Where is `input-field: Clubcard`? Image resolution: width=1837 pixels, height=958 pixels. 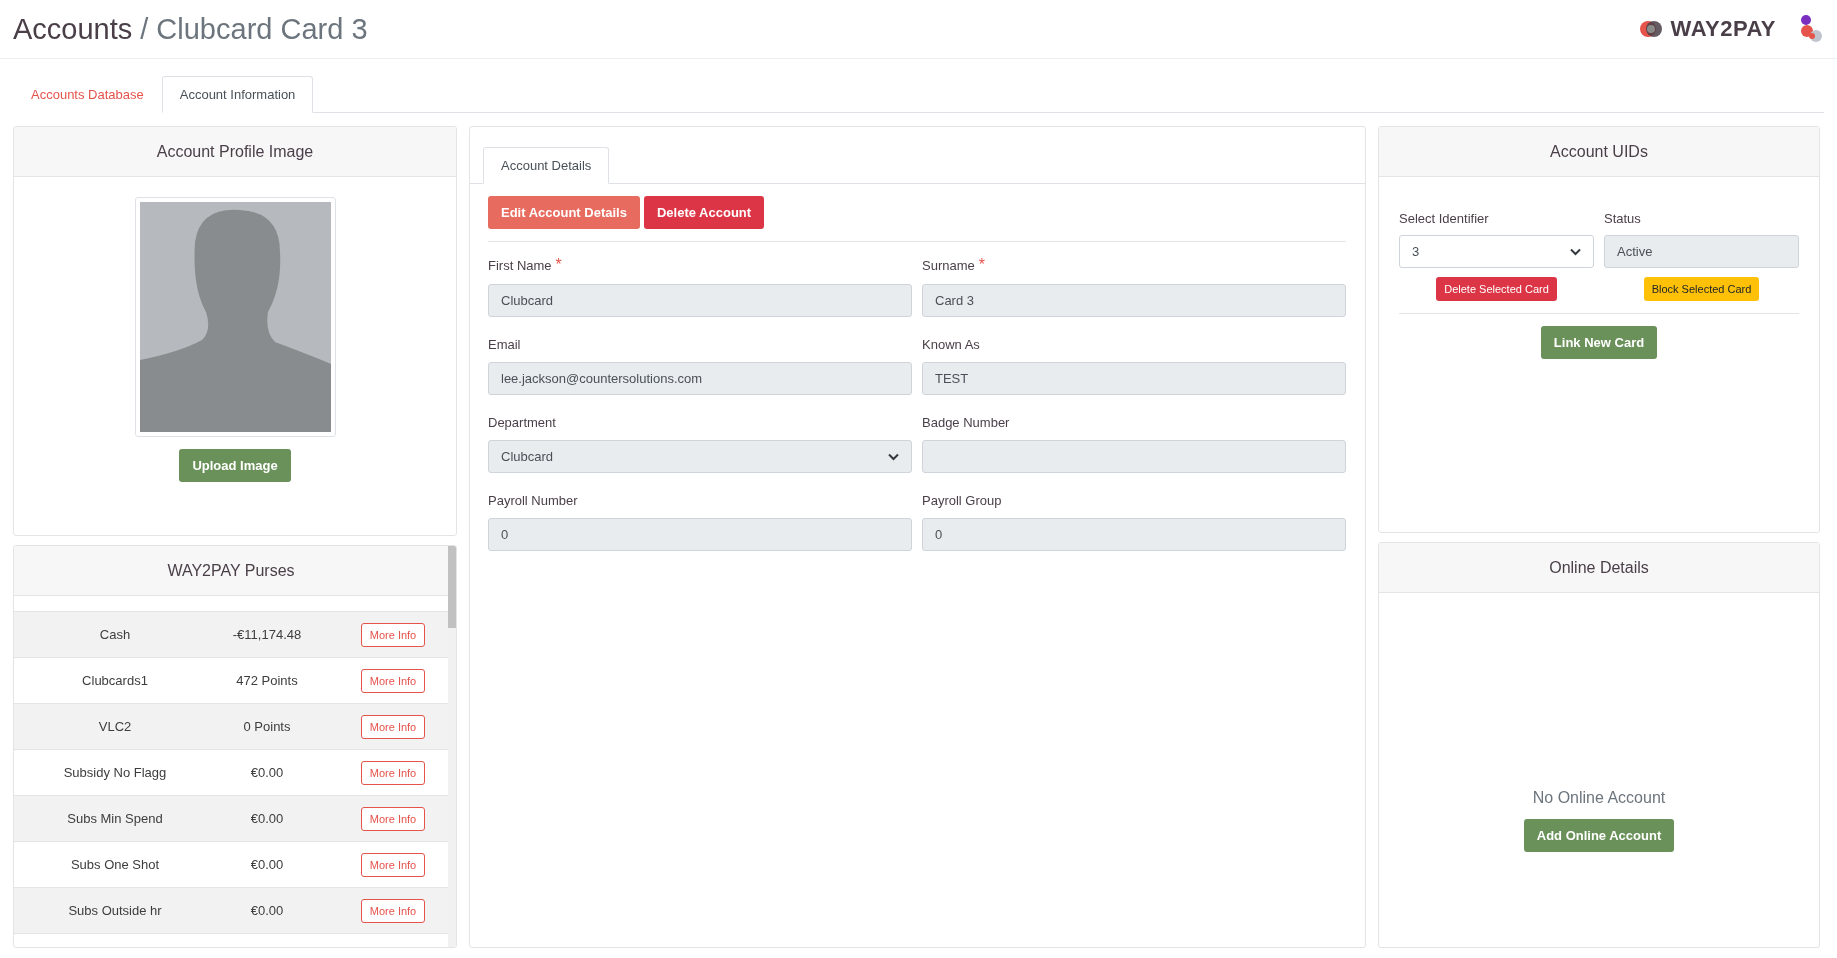 input-field: Clubcard is located at coordinates (700, 300).